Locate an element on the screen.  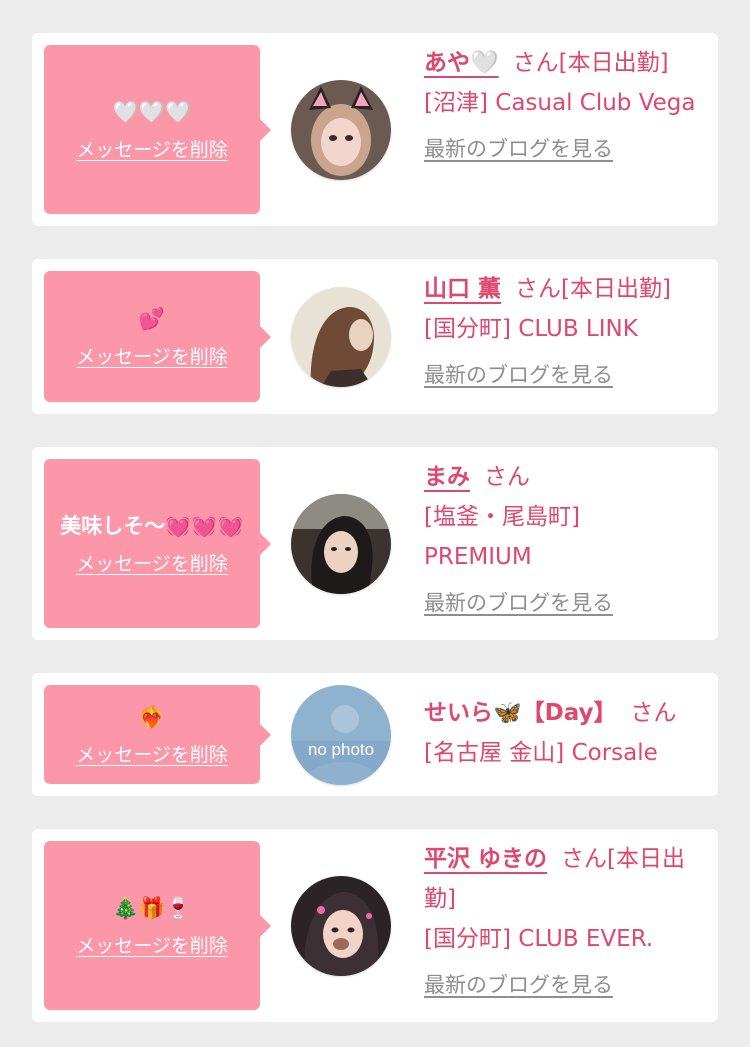
cast-name-link: まみ is located at coordinates (447, 477).